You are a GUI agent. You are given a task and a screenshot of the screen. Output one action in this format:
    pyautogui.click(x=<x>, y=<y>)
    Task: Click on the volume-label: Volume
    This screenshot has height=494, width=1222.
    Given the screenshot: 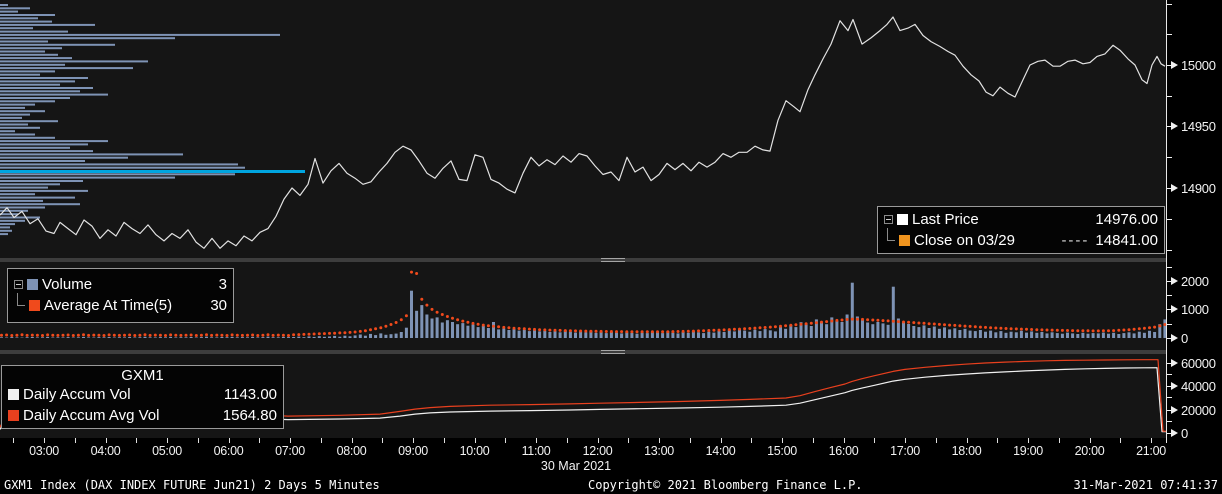 What is the action you would take?
    pyautogui.click(x=67, y=284)
    